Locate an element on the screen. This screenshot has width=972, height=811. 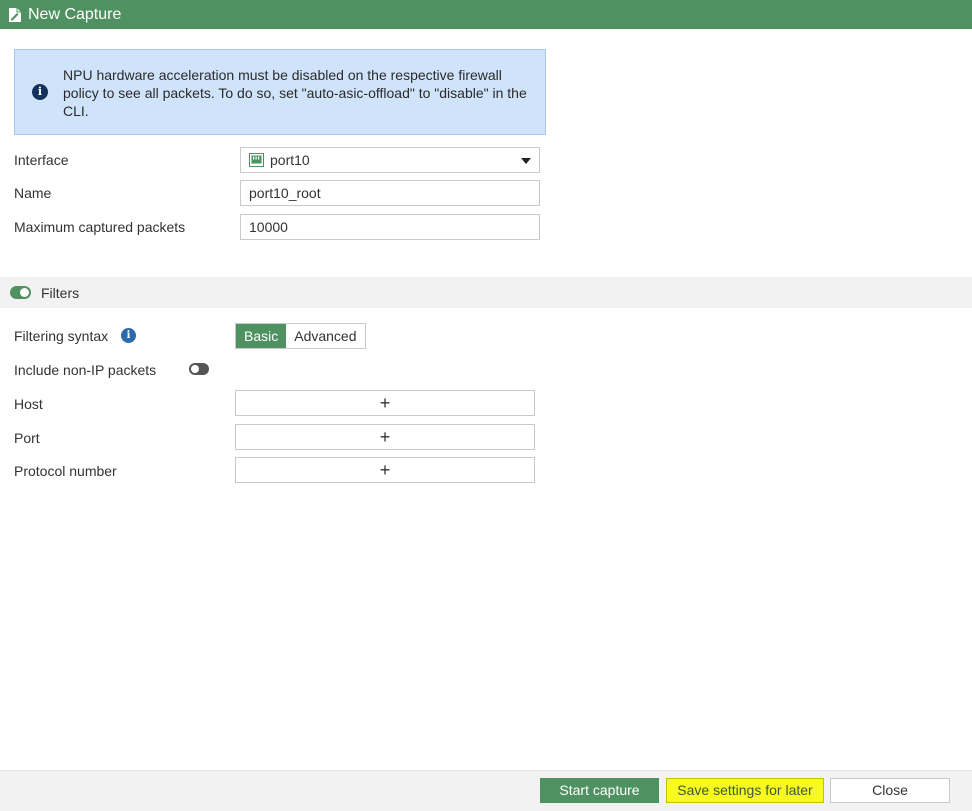
protocol-add-button: + is located at coordinates (385, 470).